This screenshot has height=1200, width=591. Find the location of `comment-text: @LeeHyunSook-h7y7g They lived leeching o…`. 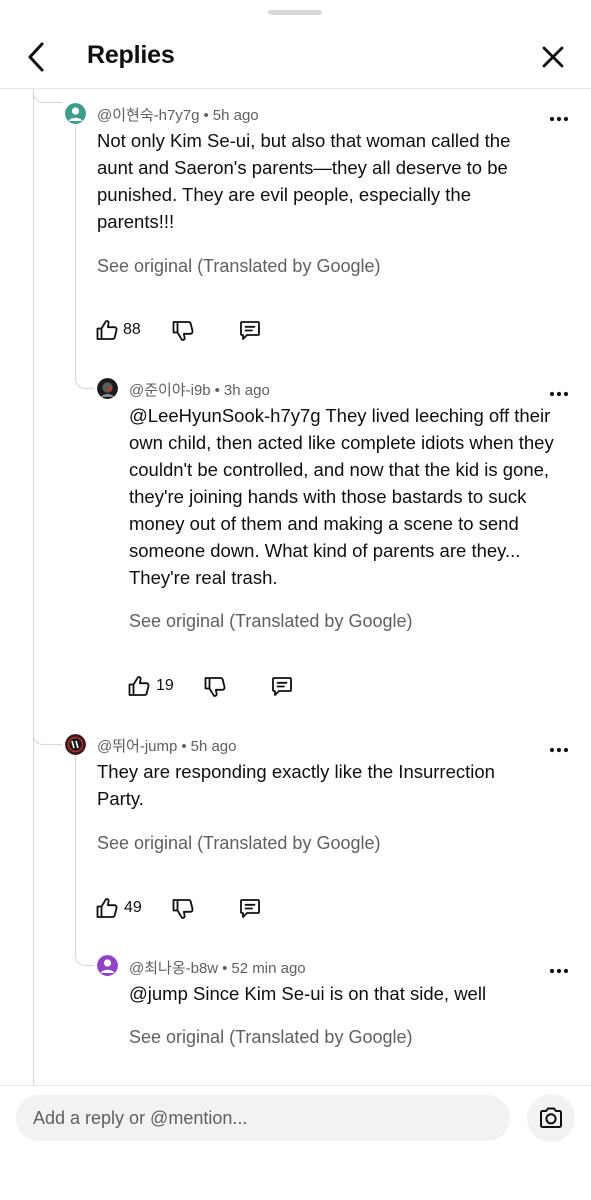

comment-text: @LeeHyunSook-h7y7g They lived leeching o… is located at coordinates (341, 496).